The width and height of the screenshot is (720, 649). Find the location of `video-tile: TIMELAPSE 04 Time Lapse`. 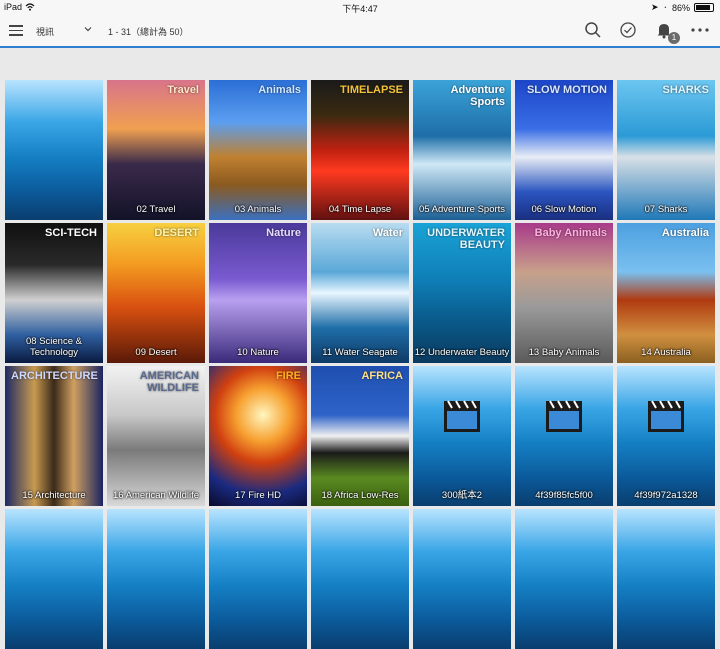

video-tile: TIMELAPSE 04 Time Lapse is located at coordinates (360, 150).